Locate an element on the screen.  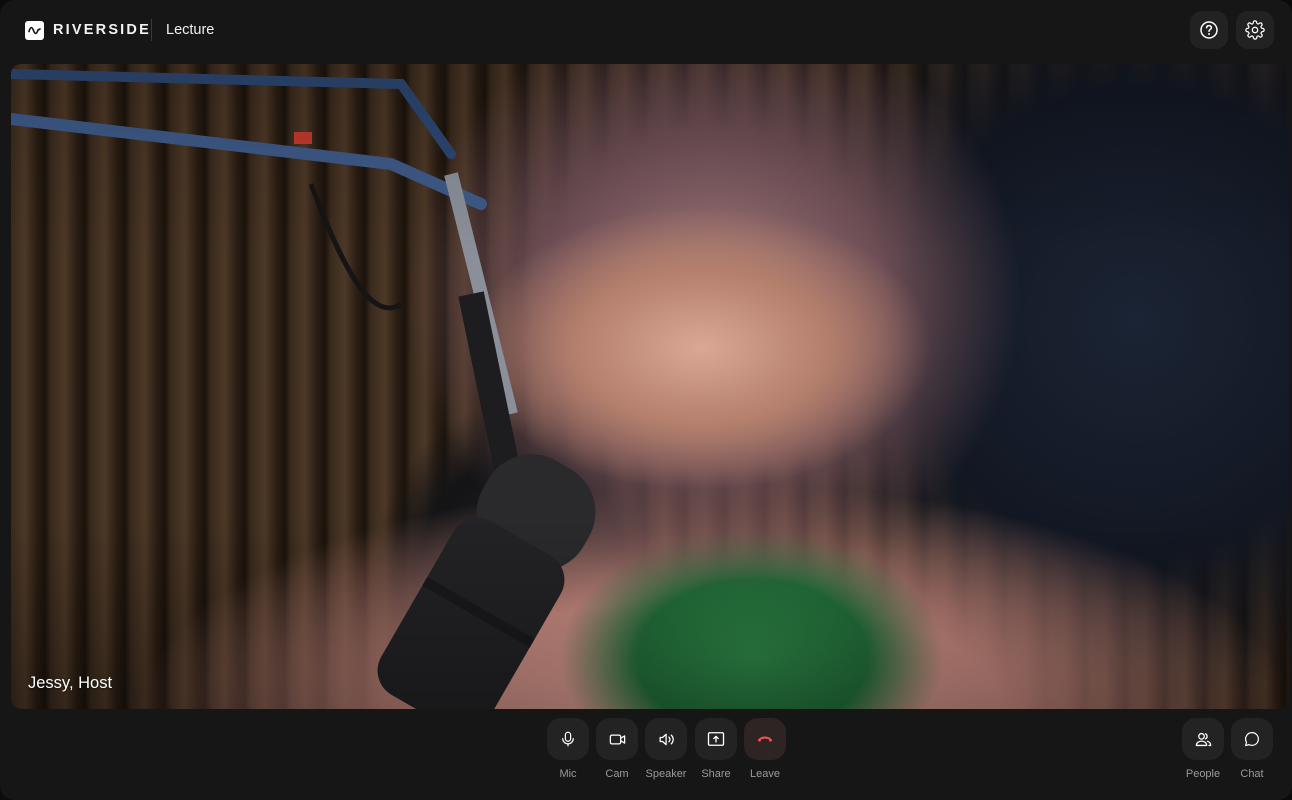
camera-icon is located at coordinates (617, 739).